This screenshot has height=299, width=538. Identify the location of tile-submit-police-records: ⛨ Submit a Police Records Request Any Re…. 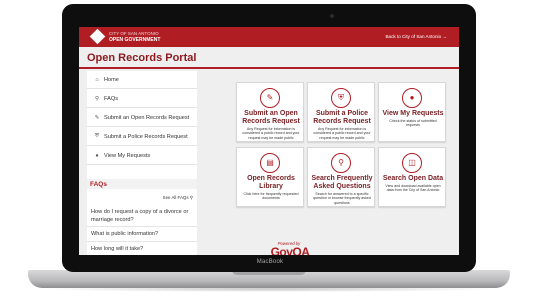
(341, 112).